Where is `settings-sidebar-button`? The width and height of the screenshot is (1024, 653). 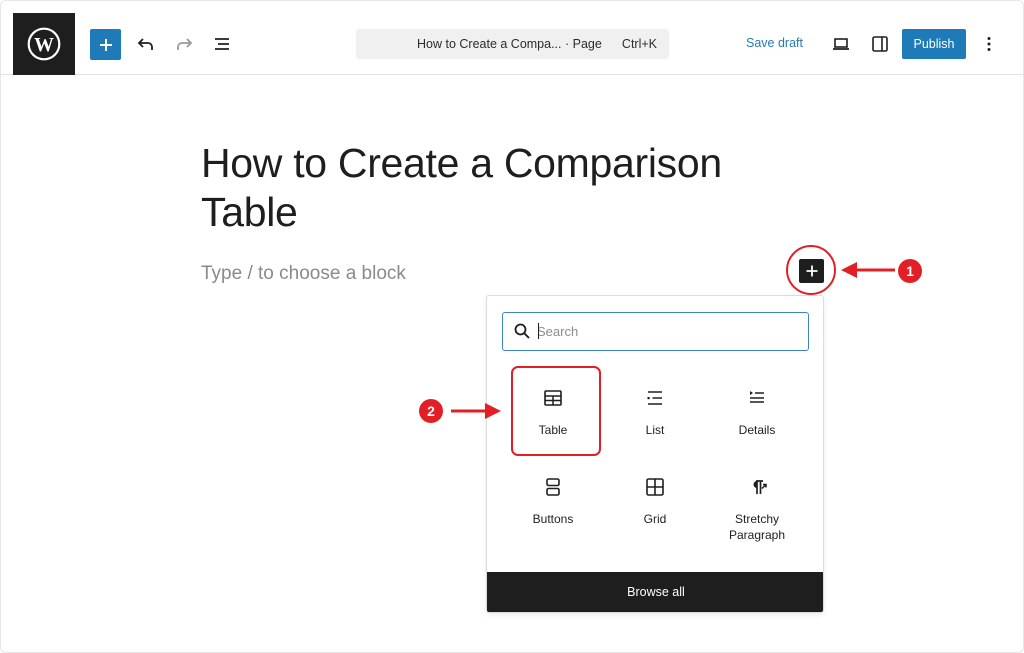 settings-sidebar-button is located at coordinates (880, 44).